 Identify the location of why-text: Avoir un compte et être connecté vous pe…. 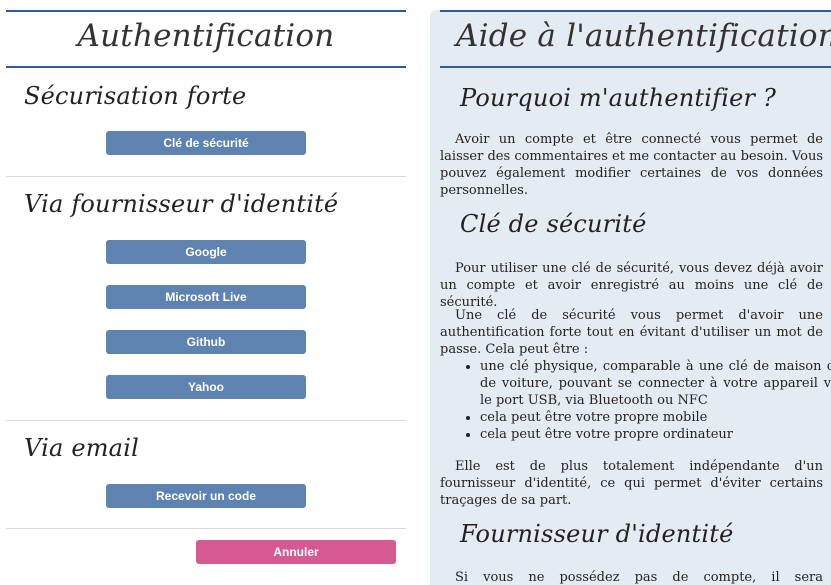
(631, 165).